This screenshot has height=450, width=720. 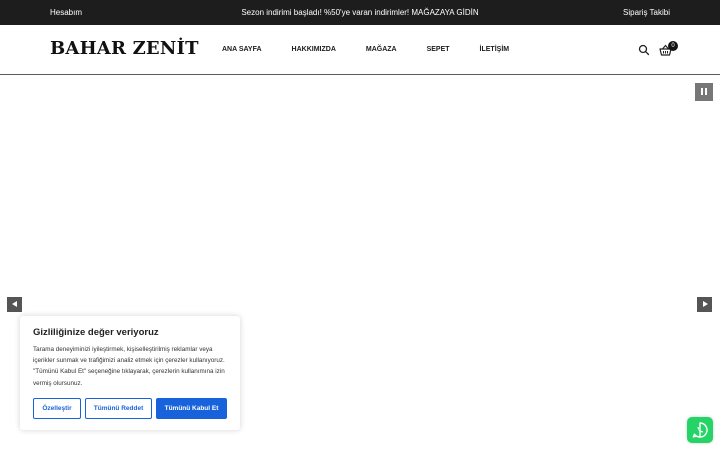 I want to click on nav-about: HAKKIMIZDA, so click(x=314, y=49).